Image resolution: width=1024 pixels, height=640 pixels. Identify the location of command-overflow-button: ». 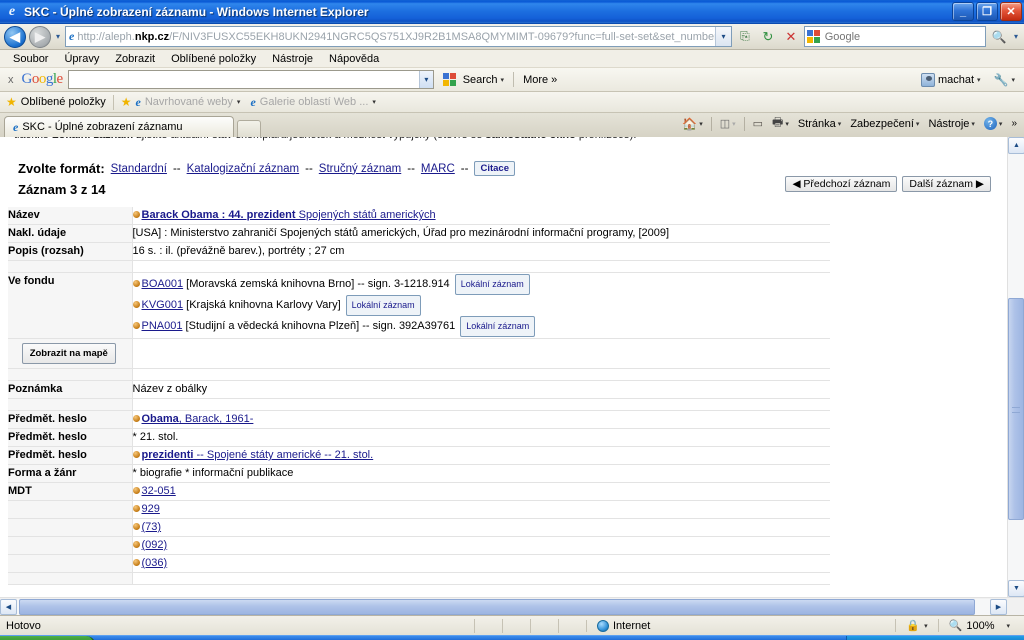
(1014, 123).